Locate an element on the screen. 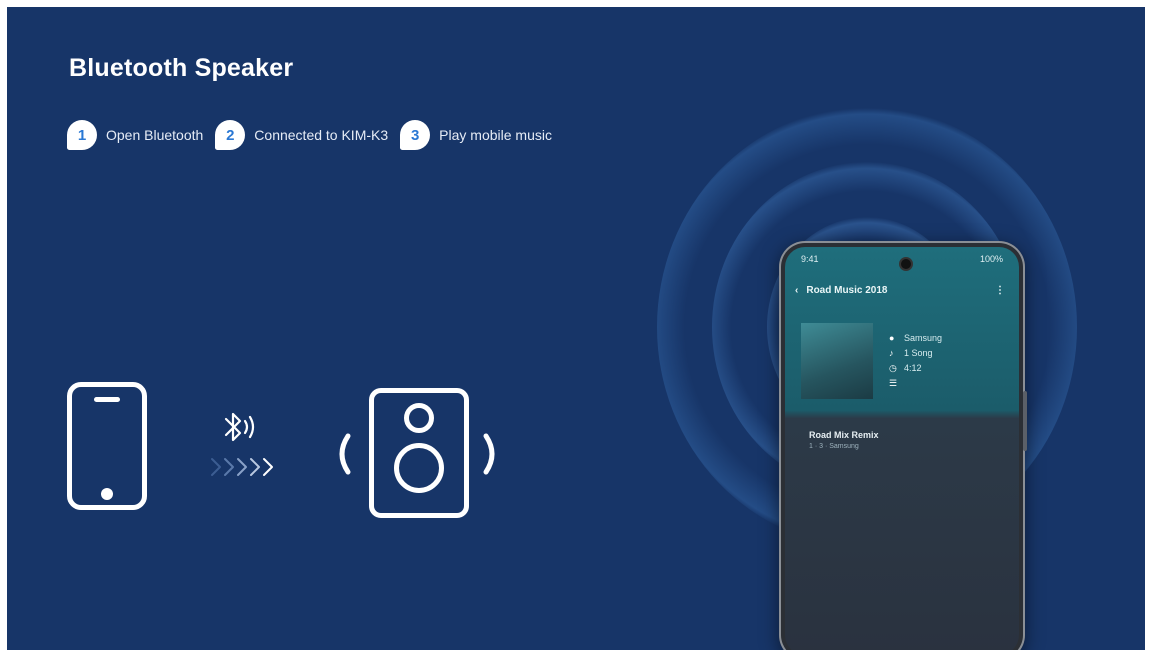 The width and height of the screenshot is (1152, 650). sound-wave-right-icon is located at coordinates (489, 454).